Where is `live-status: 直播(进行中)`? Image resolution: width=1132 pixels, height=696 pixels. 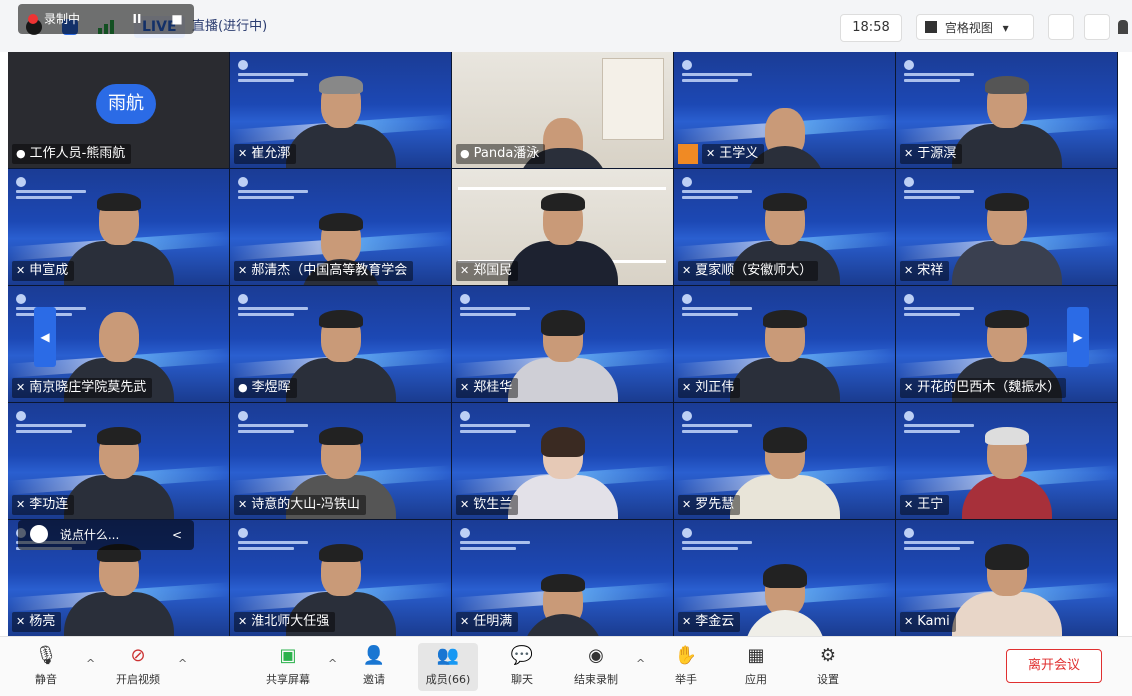
live-status: 直播(进行中) is located at coordinates (229, 27).